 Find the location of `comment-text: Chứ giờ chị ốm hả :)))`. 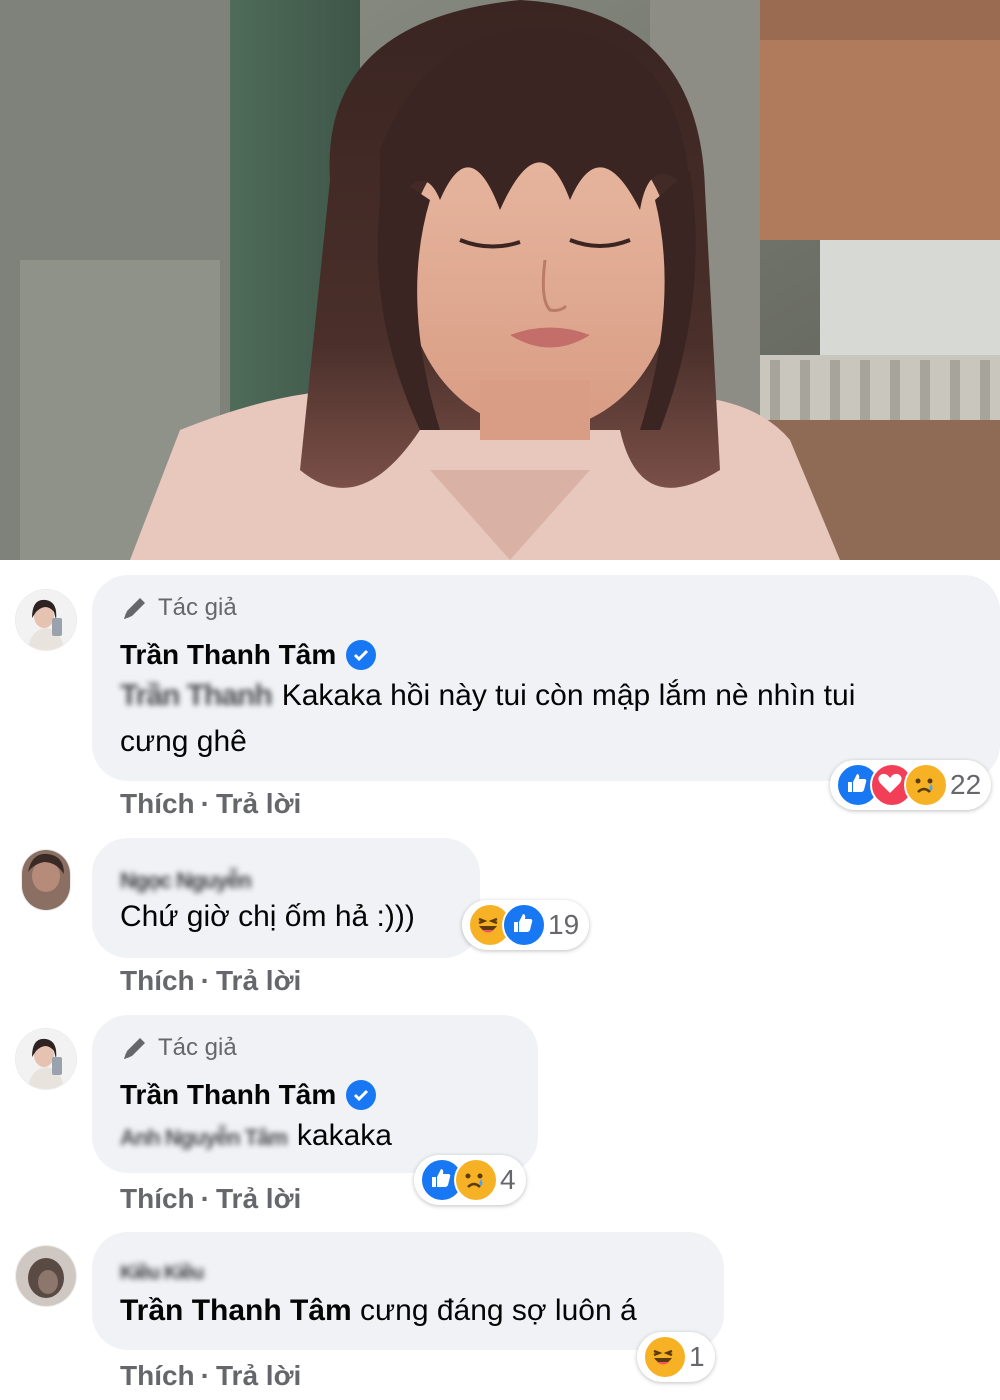

comment-text: Chứ giờ chị ốm hả :))) is located at coordinates (267, 916).